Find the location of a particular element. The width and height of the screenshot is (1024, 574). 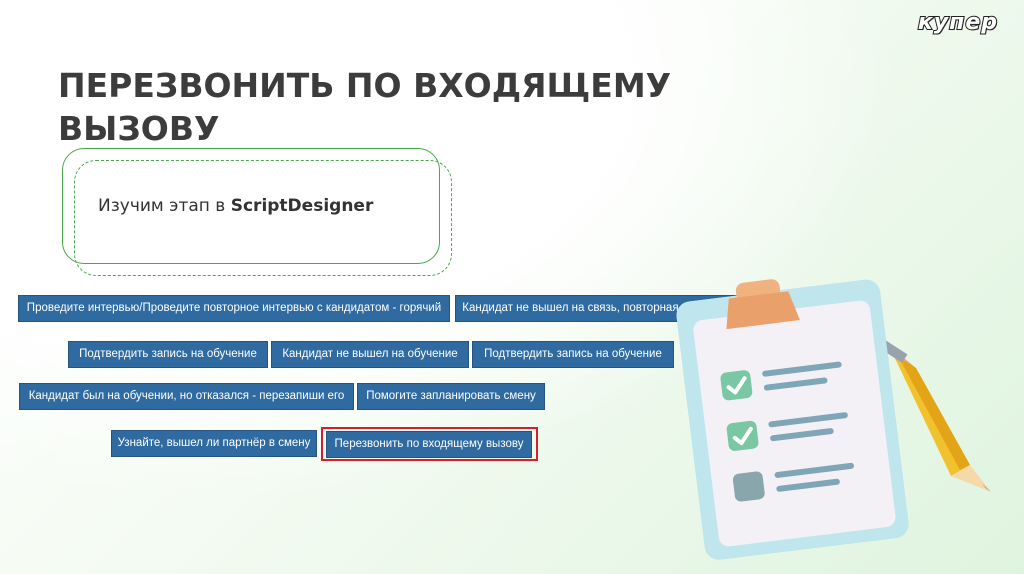

kuper-logo: купер is located at coordinates (957, 22).